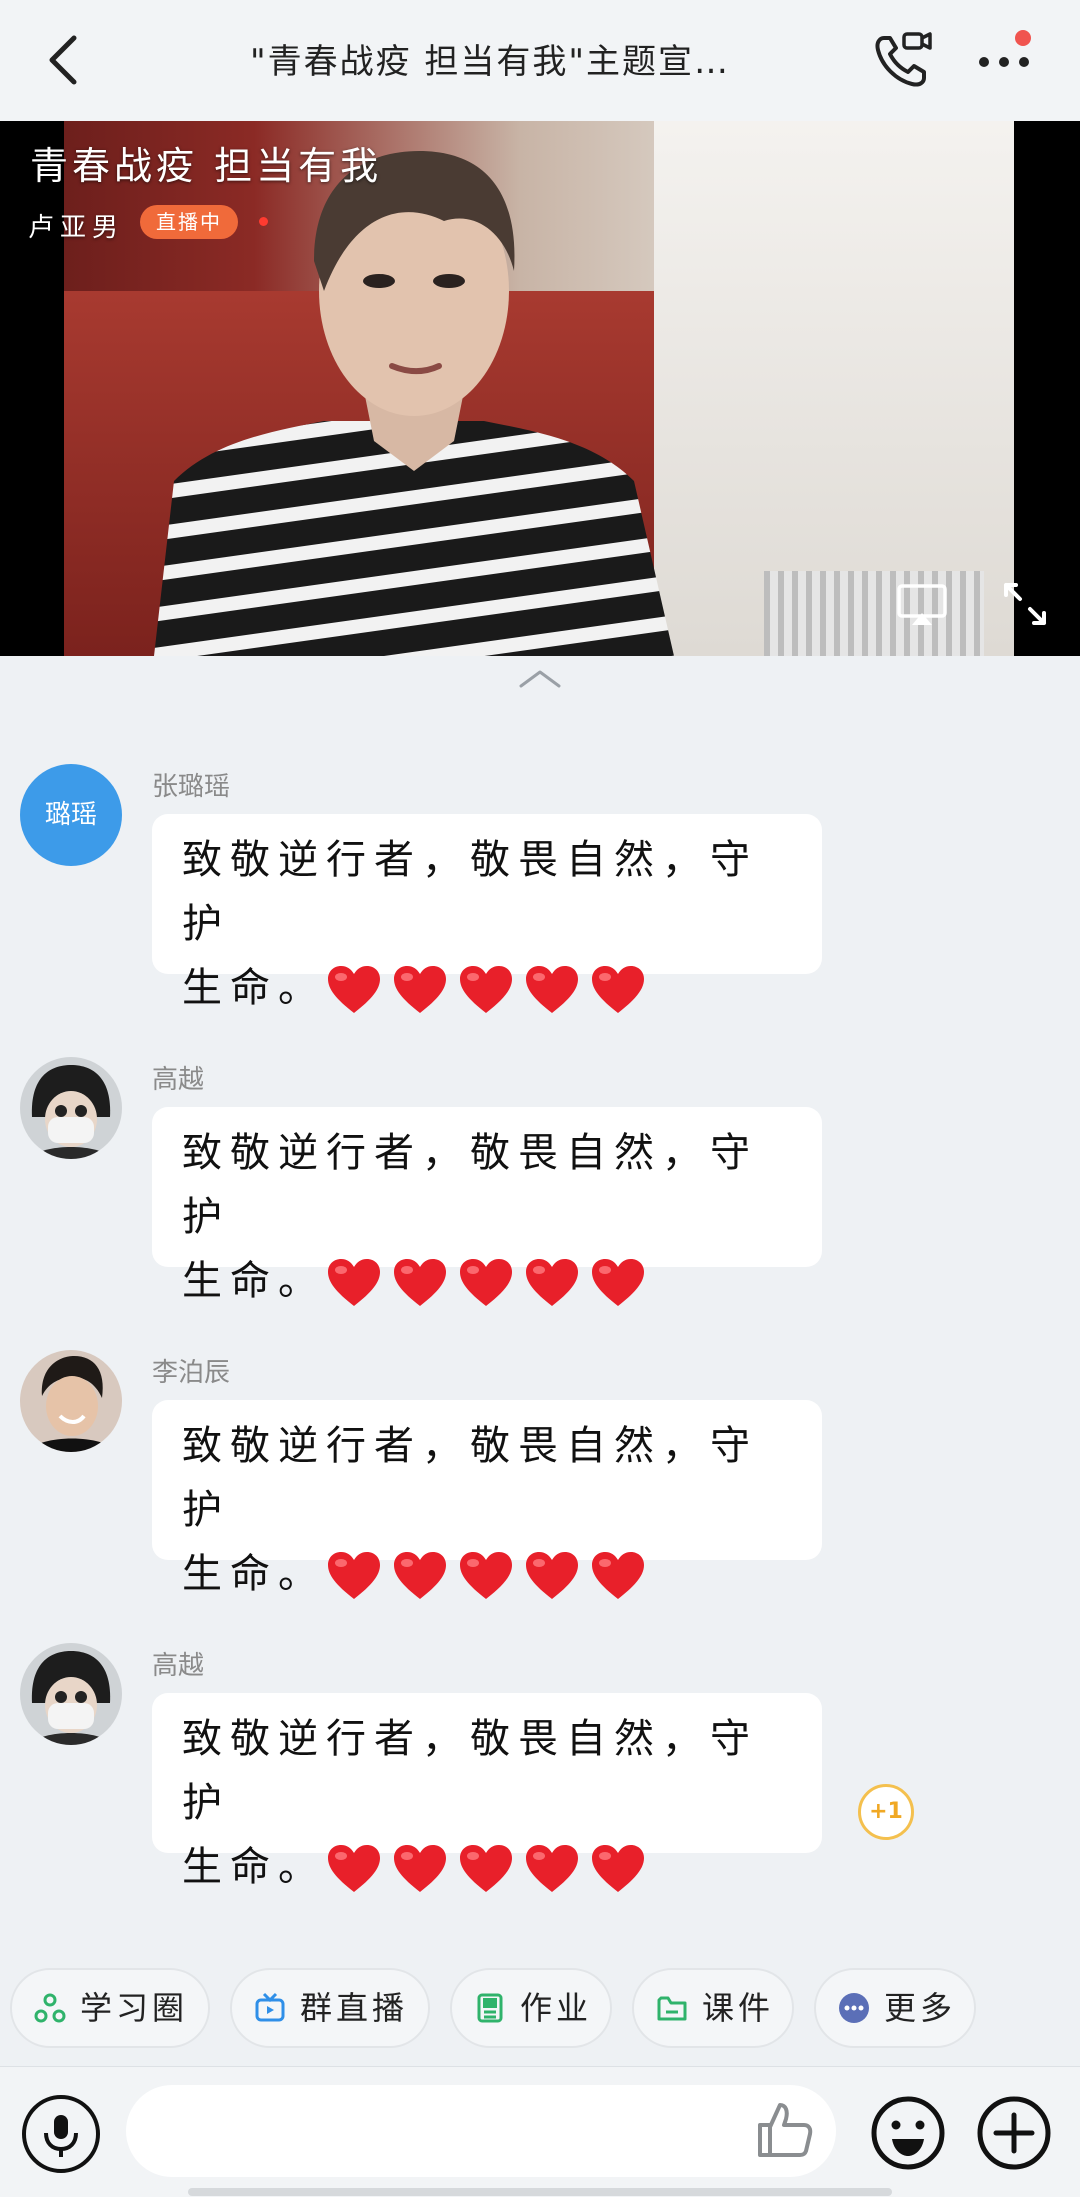 The image size is (1080, 2197). What do you see at coordinates (540, 678) in the screenshot?
I see `collapse-chevron-icon` at bounding box center [540, 678].